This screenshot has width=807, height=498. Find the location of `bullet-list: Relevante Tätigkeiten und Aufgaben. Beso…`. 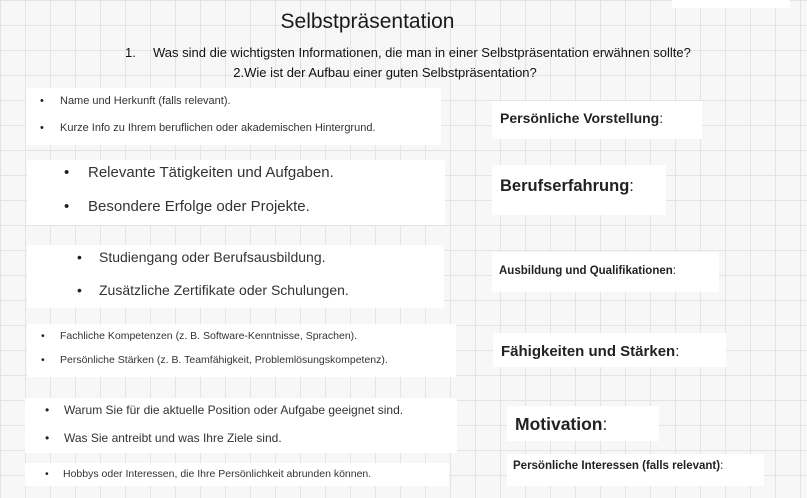

bullet-list: Relevante Tätigkeiten und Aufgaben. Beso… is located at coordinates (236, 197).